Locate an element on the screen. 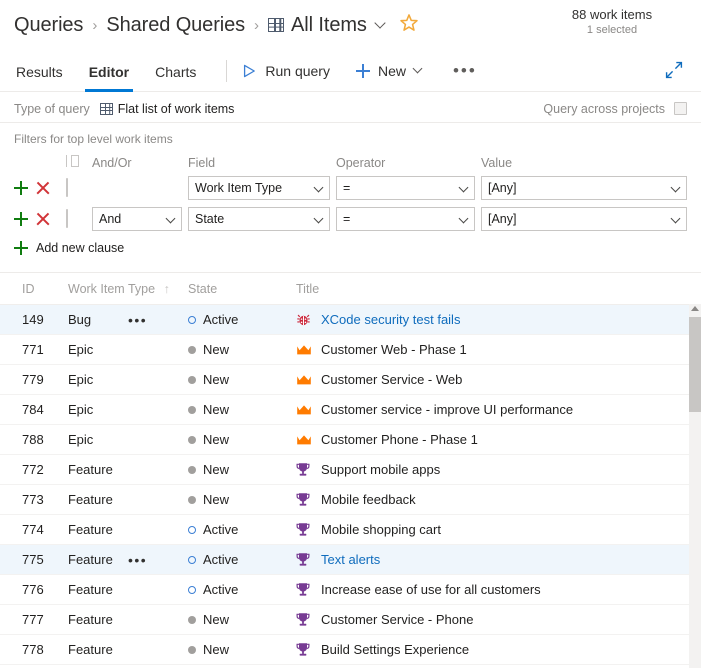 The width and height of the screenshot is (701, 668). table-row: 778 Feature New Build Settings Experience is located at coordinates (350, 649).